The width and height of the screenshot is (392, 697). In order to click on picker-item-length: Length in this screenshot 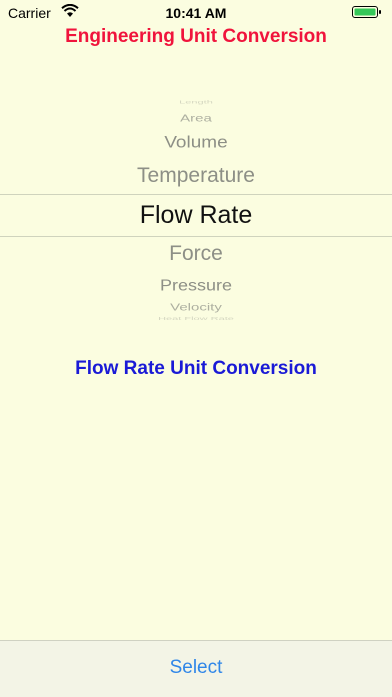, I will do `click(196, 101)`.